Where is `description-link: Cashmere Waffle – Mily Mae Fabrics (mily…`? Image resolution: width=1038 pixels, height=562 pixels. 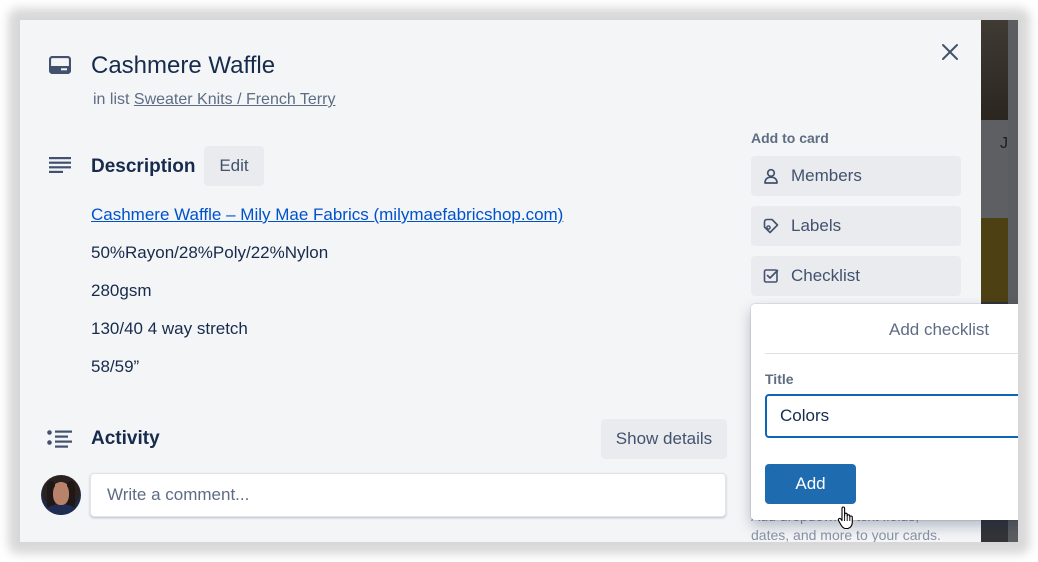
description-link: Cashmere Waffle – Mily Mae Fabrics (mily… is located at coordinates (327, 215).